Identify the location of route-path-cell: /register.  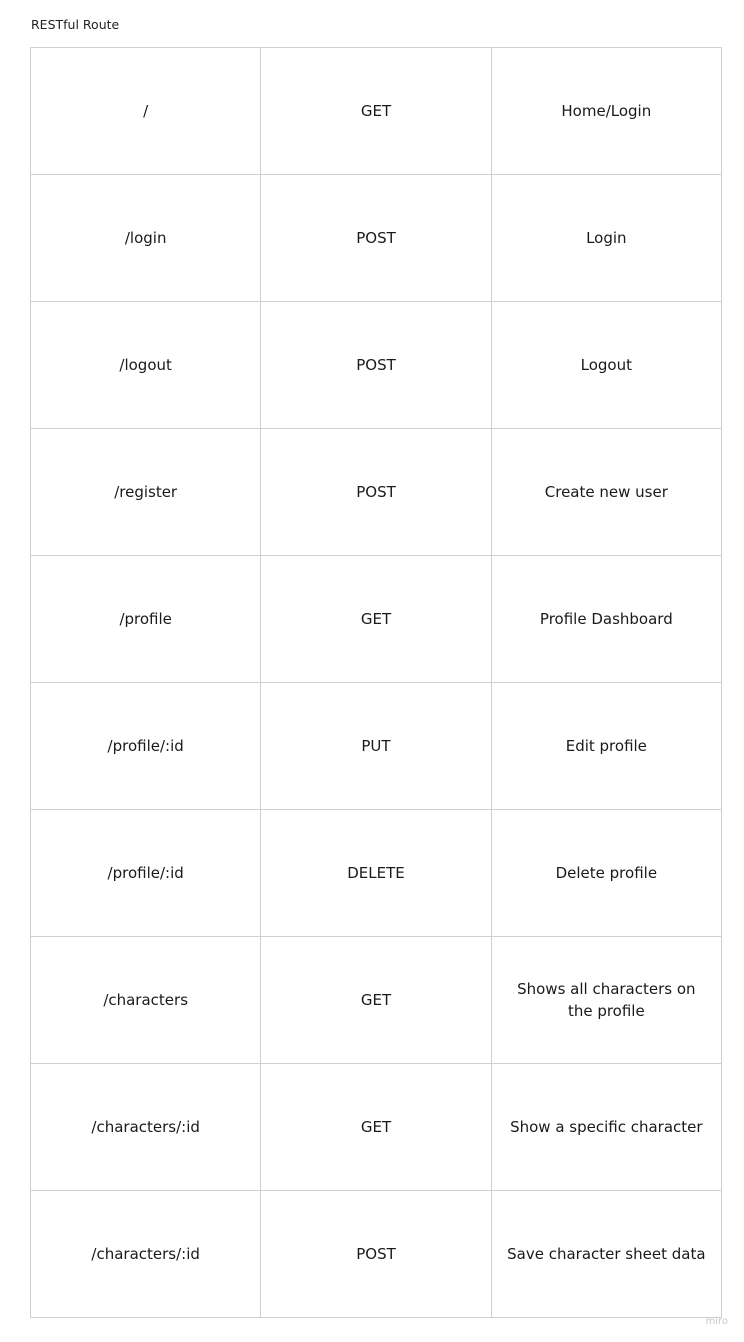
(145, 492).